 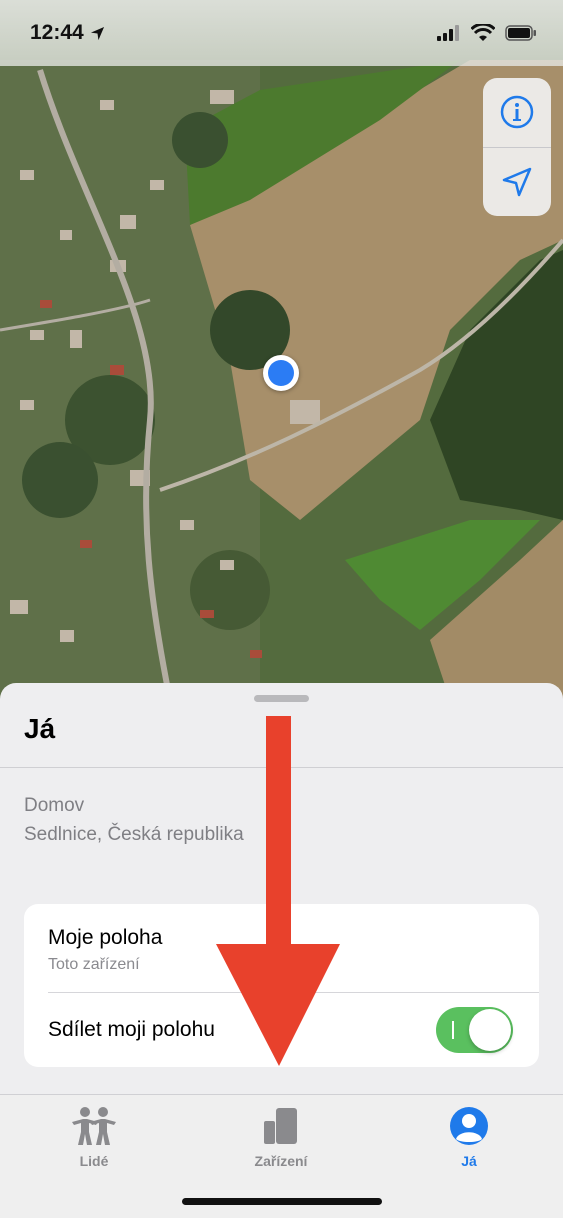 I want to click on tab-people: Lidé, so click(x=94, y=1136).